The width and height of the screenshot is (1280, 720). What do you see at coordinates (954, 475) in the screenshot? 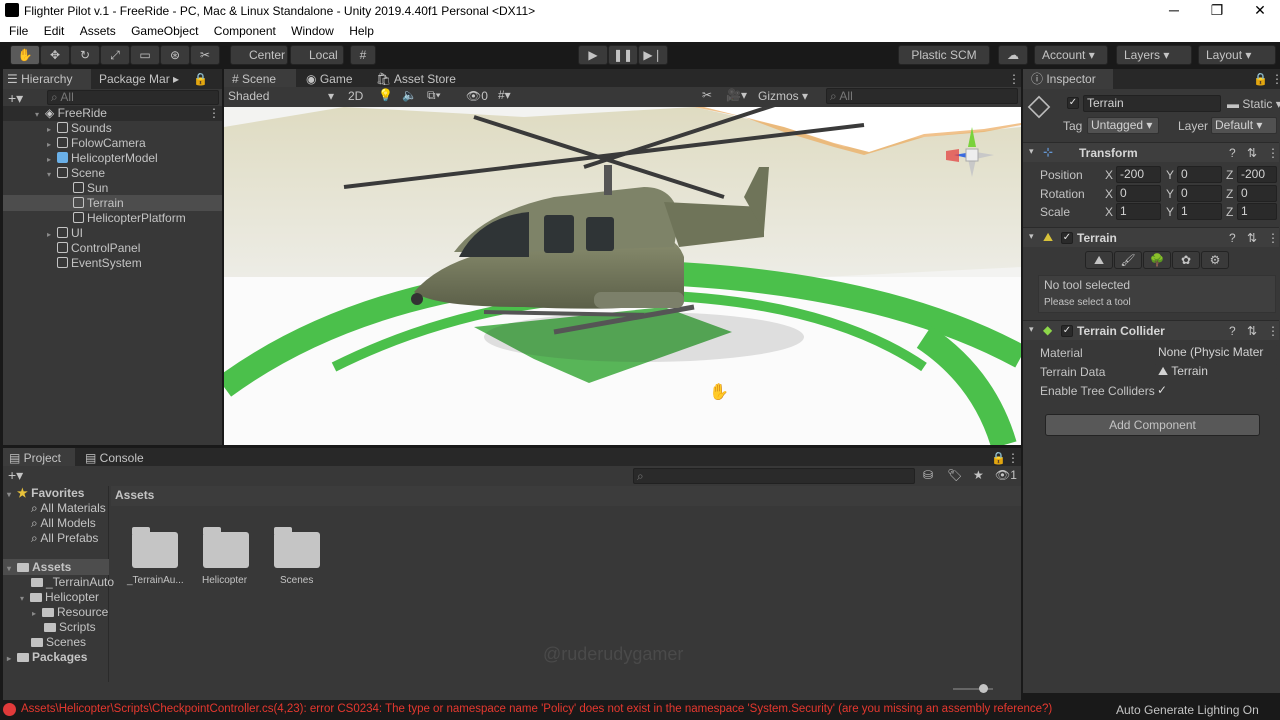
I see `filter-by-label-icon: 🏷` at bounding box center [954, 475].